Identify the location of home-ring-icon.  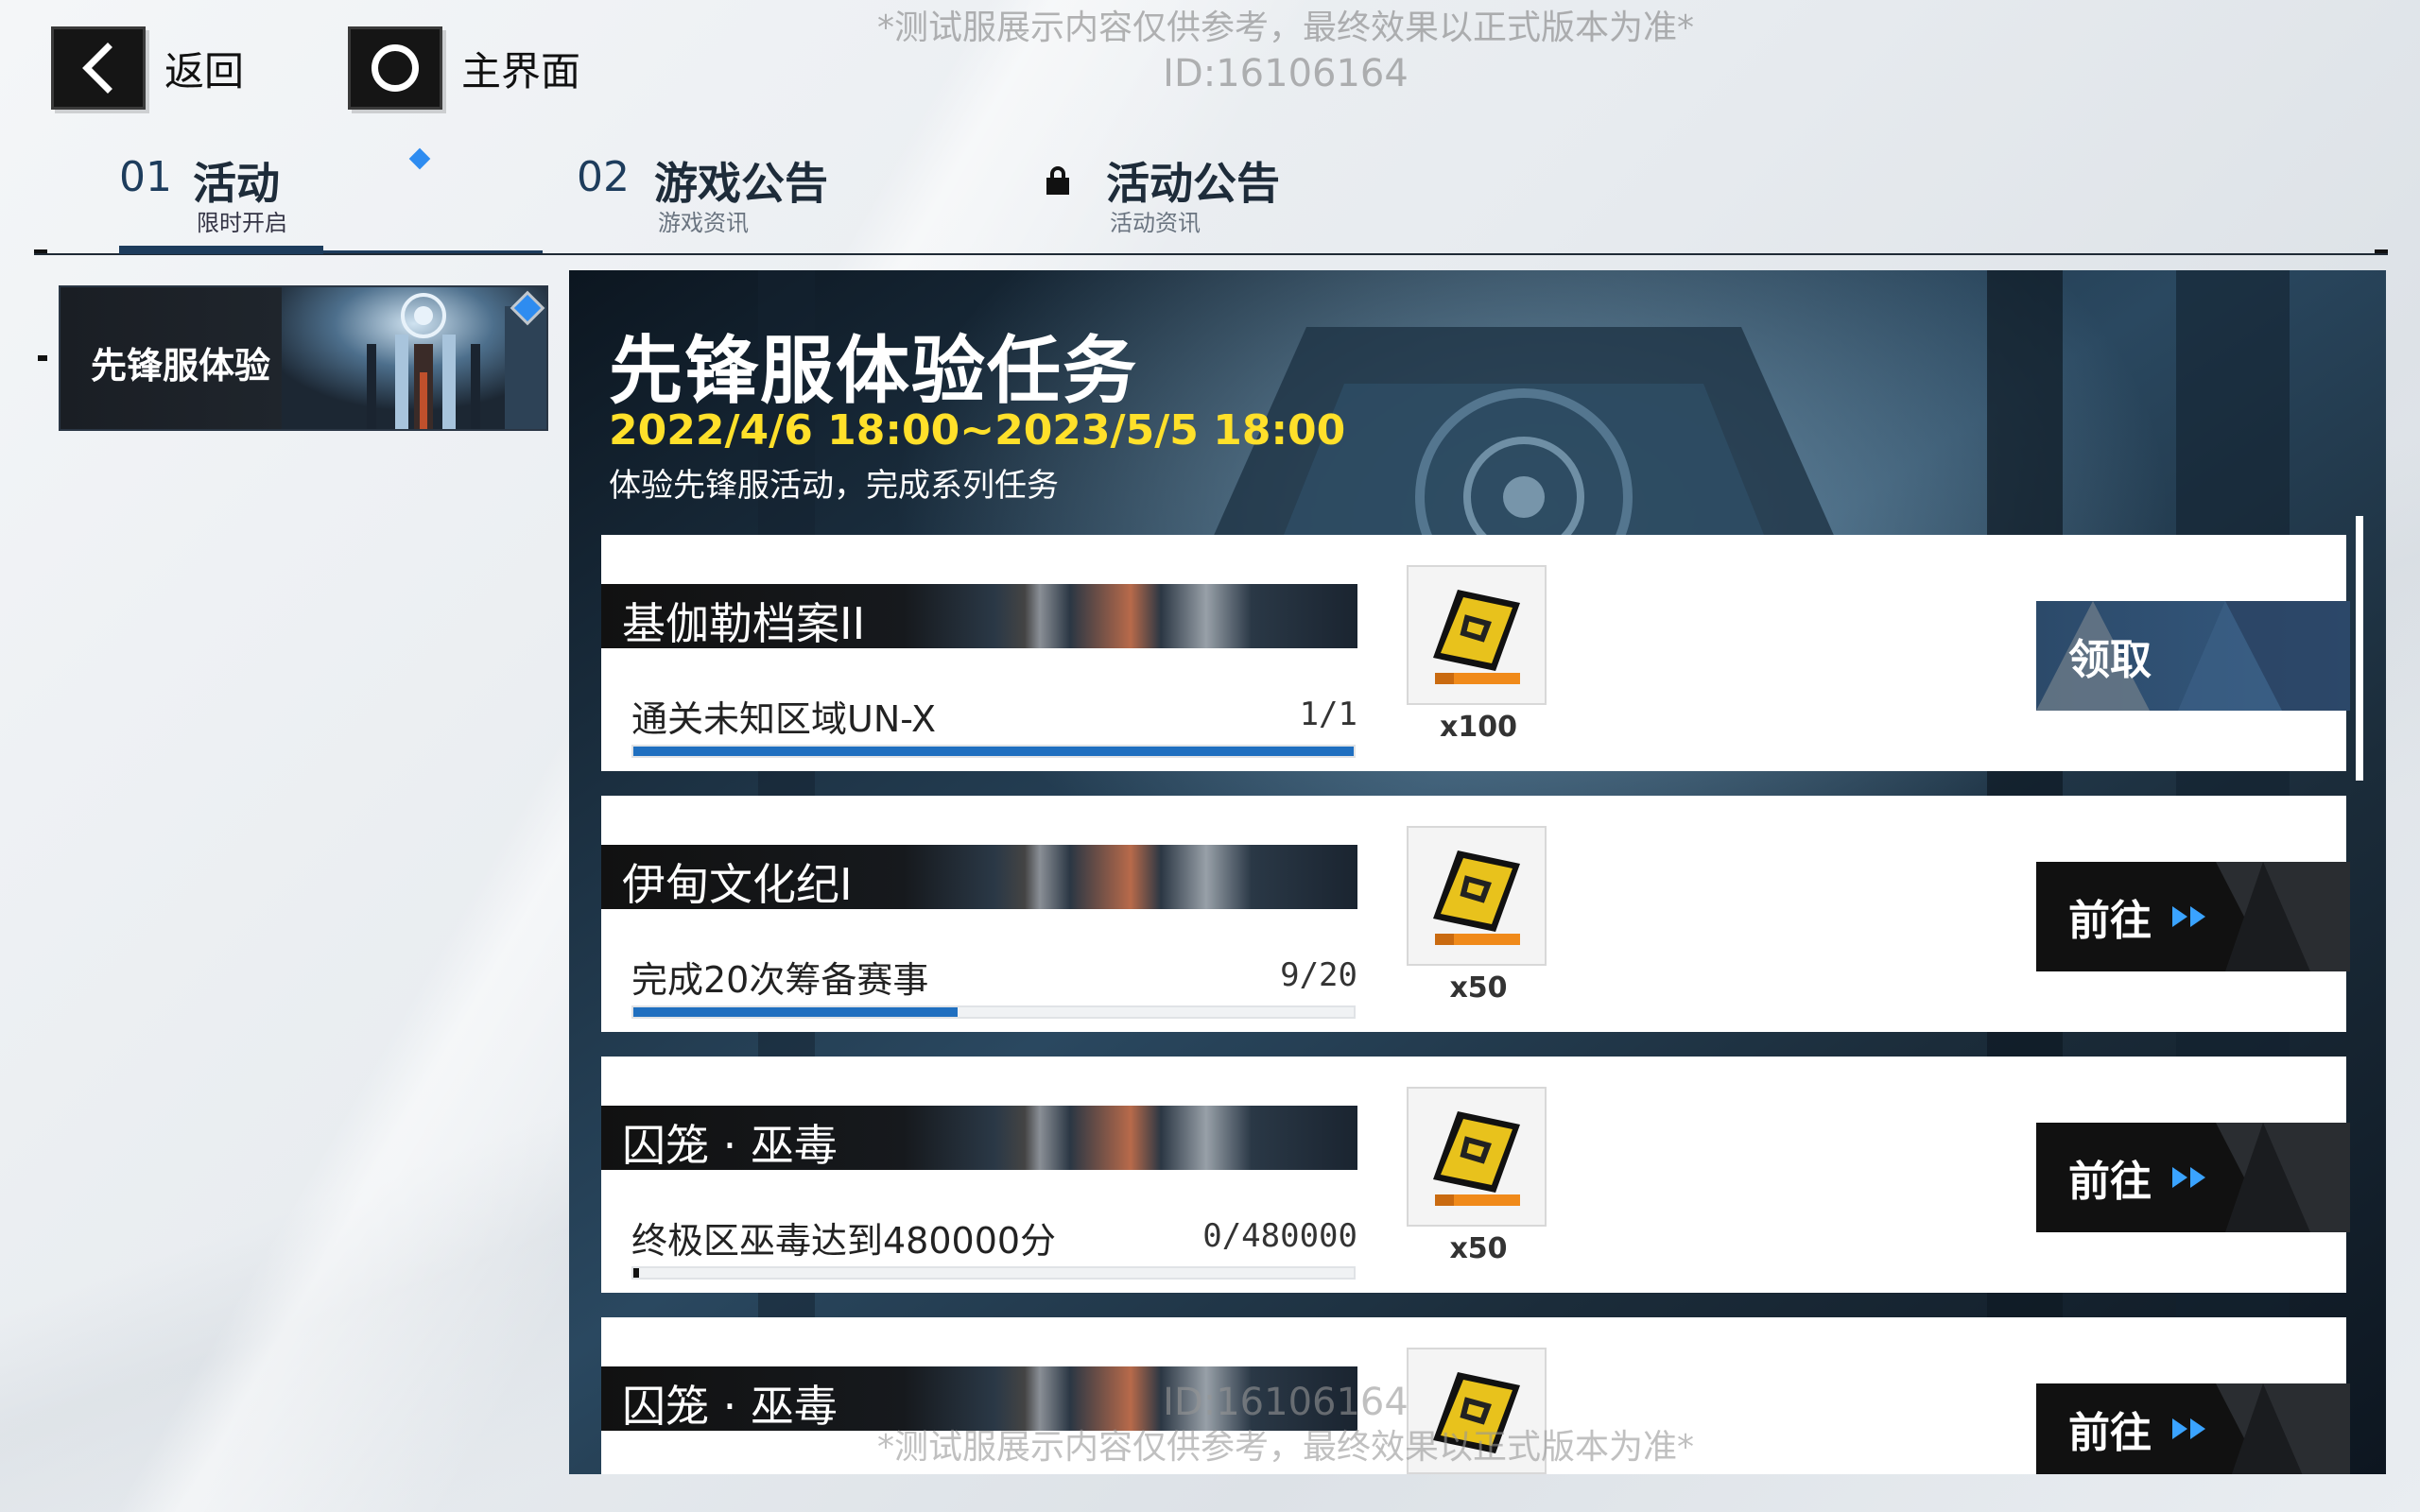
(395, 68).